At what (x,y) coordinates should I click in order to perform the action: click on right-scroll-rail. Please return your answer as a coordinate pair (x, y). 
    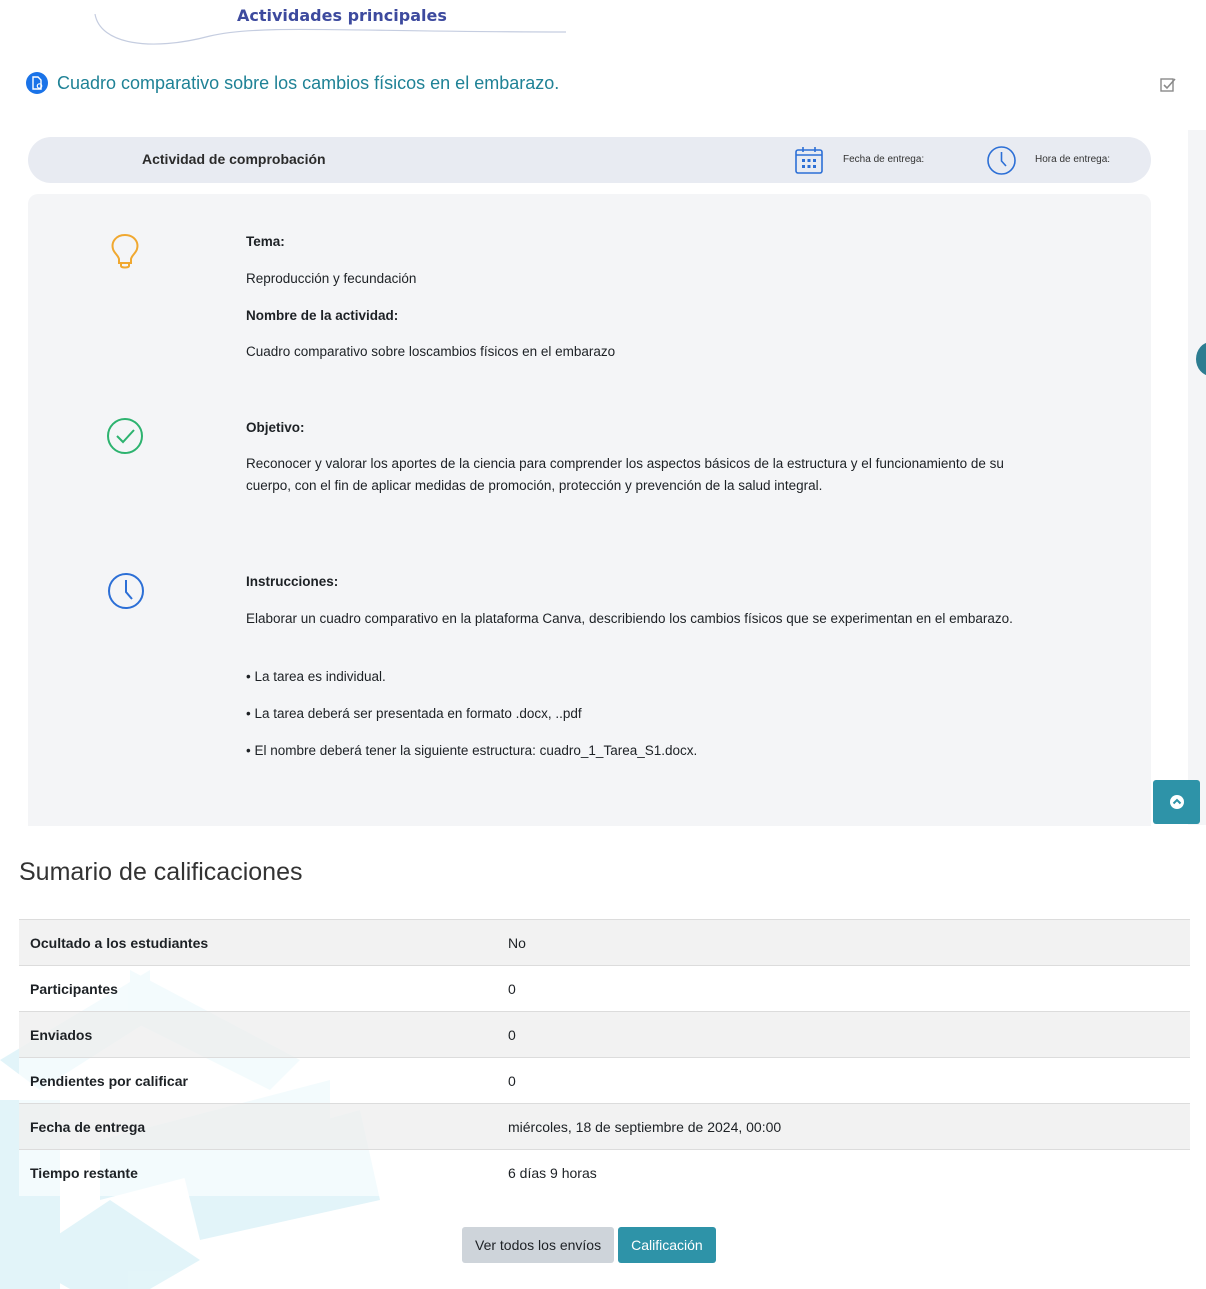
    Looking at the image, I should click on (1197, 477).